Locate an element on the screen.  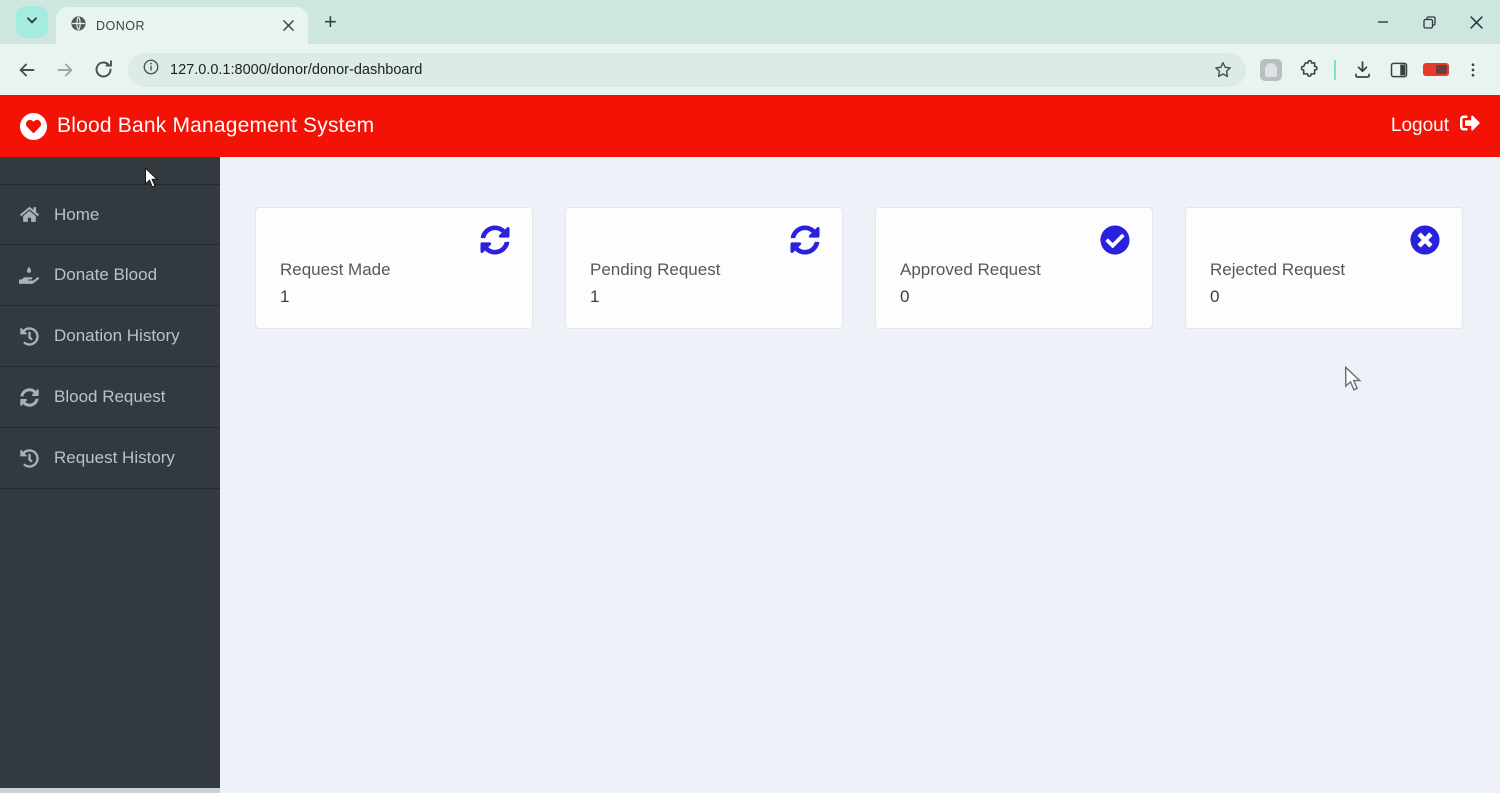
app-title: Blood Bank Management System is located at coordinates (216, 125).